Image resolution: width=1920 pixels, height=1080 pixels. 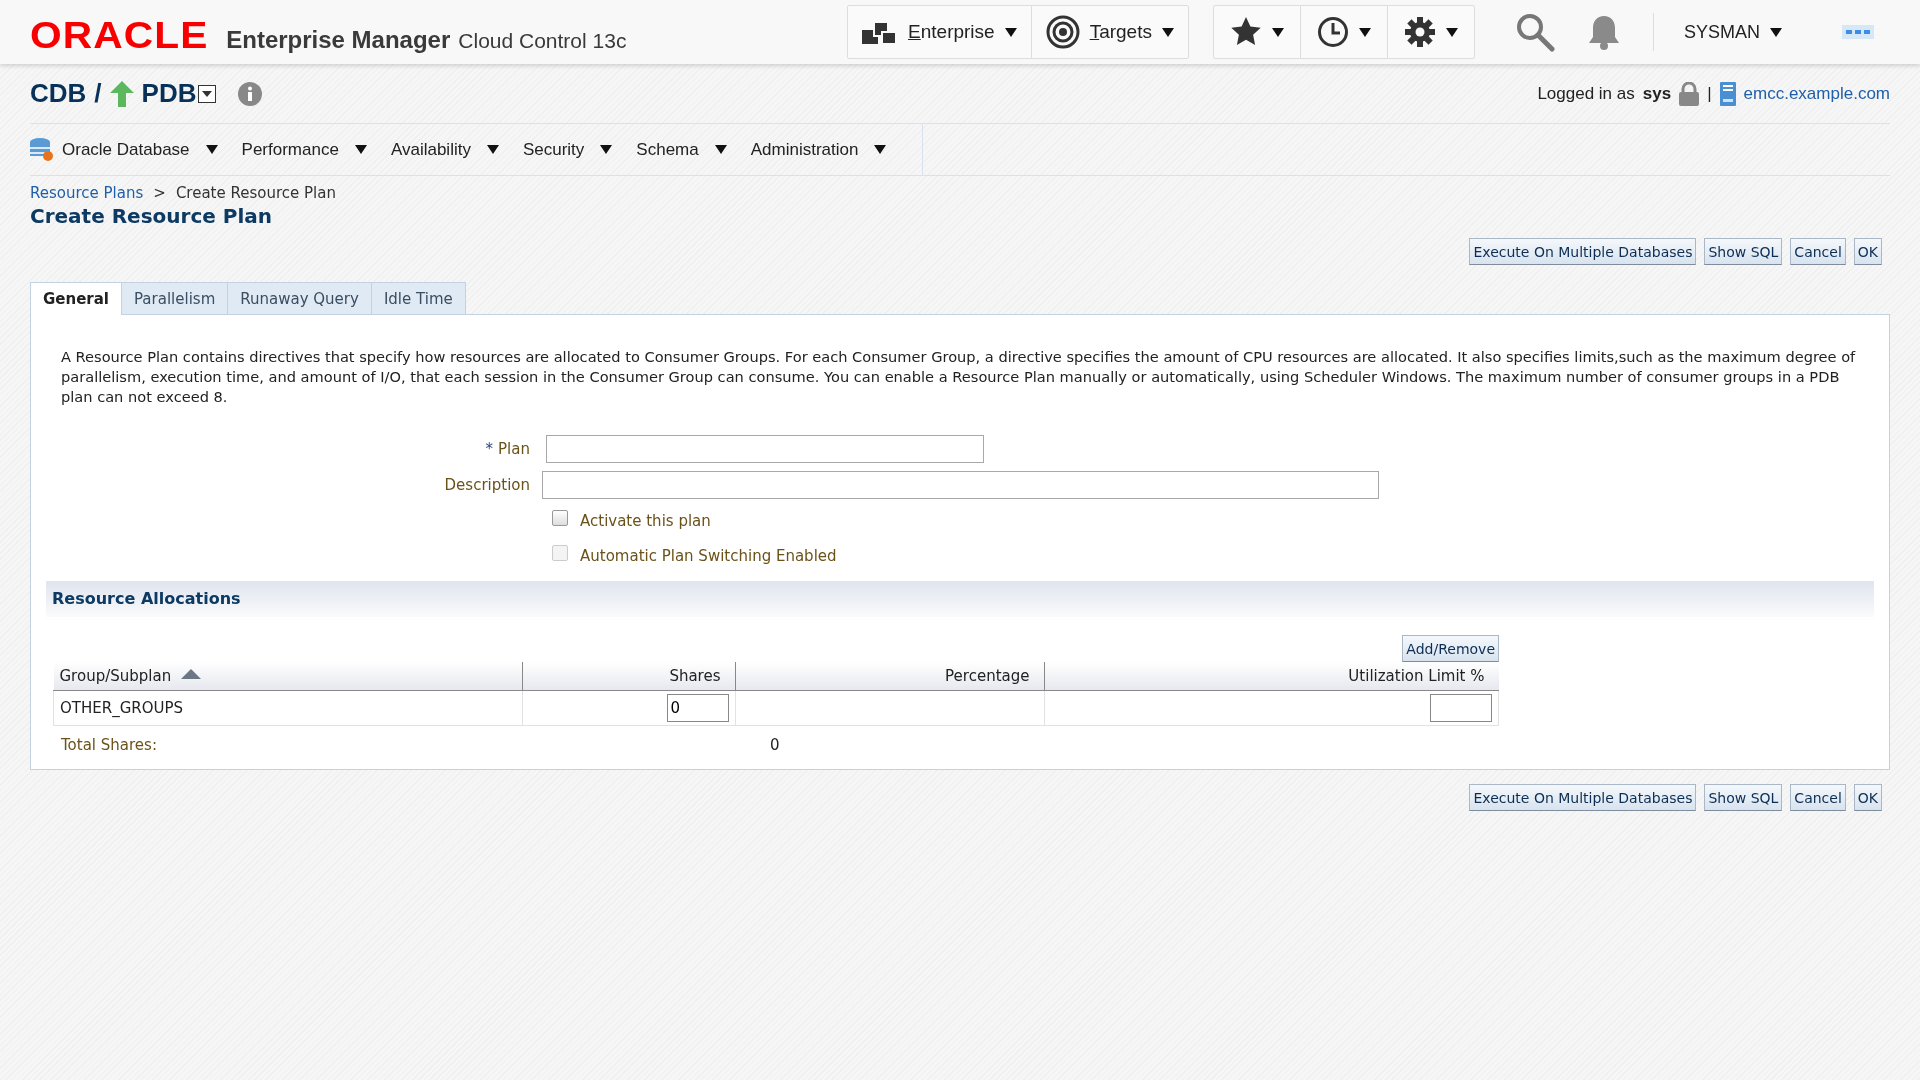 I want to click on input-field: 0, so click(x=697, y=708).